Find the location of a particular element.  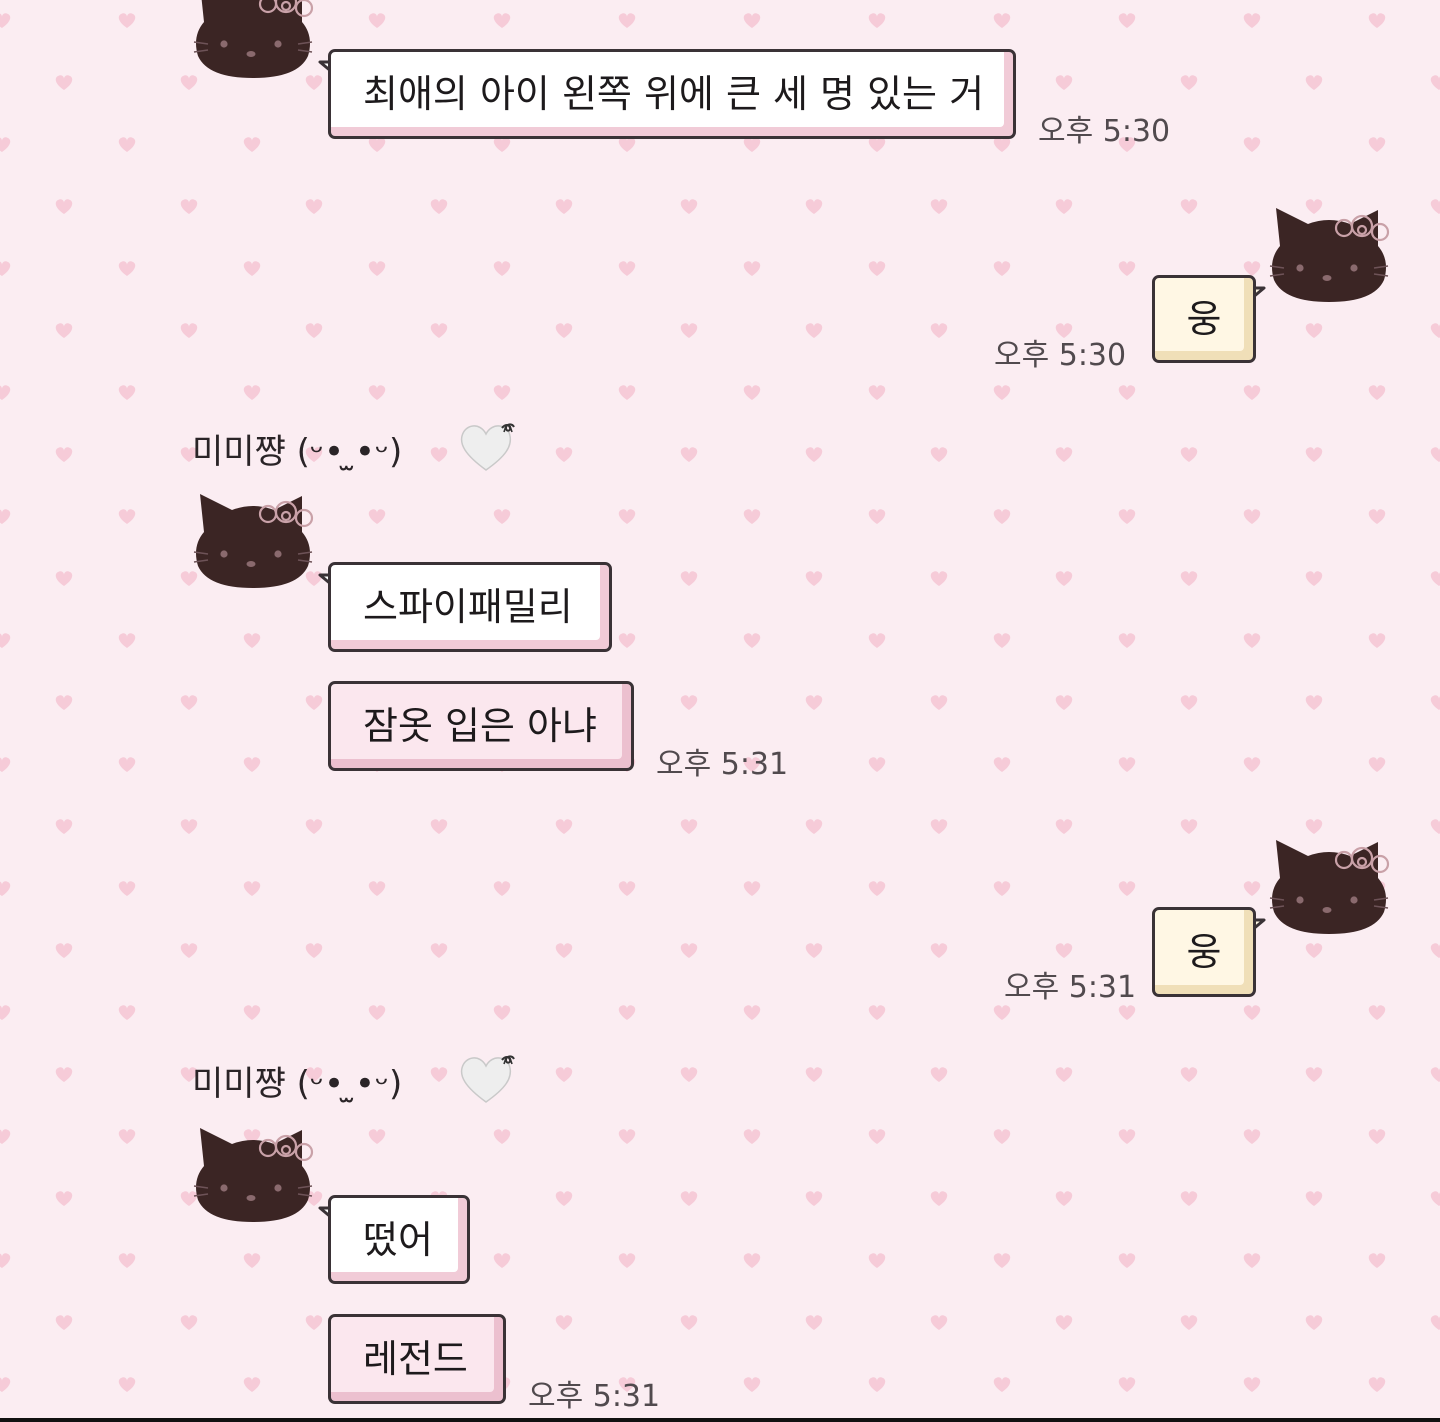

message-bubble-m4: 잠옷 입은 아냐 is located at coordinates (481, 726).